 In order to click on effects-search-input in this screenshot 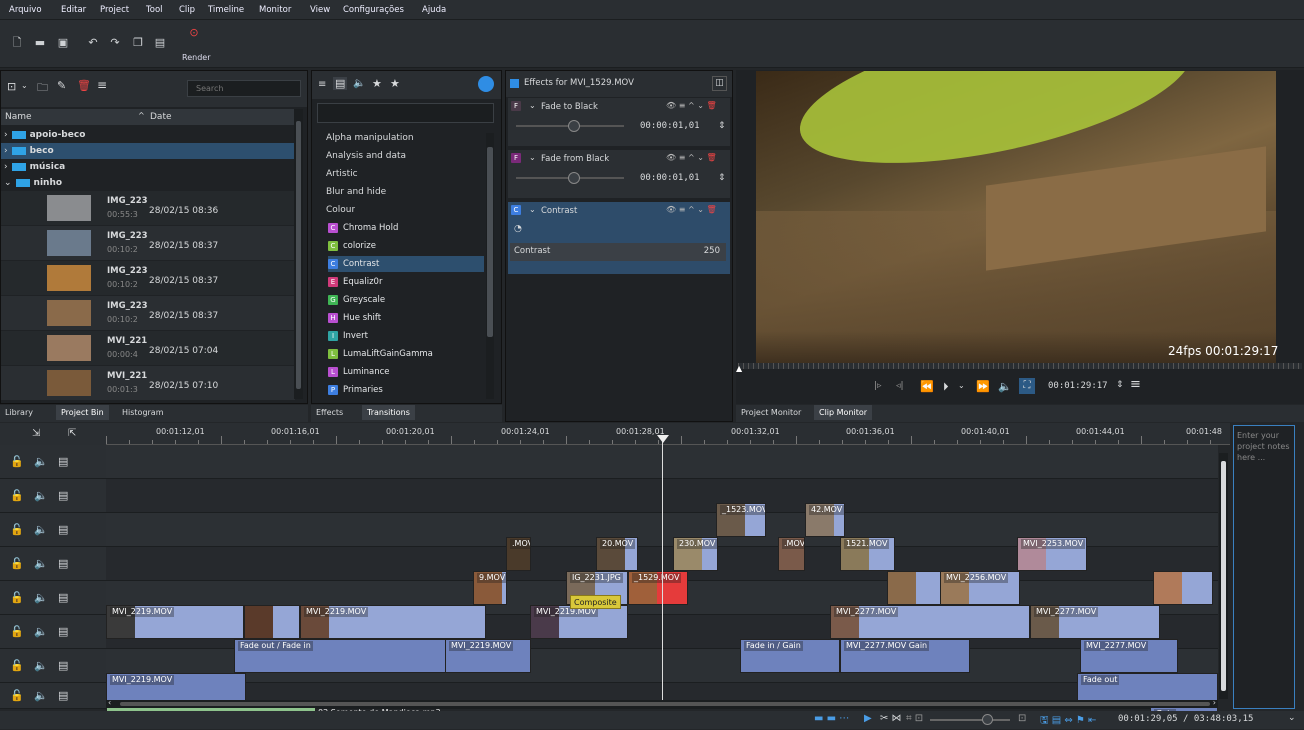, I will do `click(405, 113)`.